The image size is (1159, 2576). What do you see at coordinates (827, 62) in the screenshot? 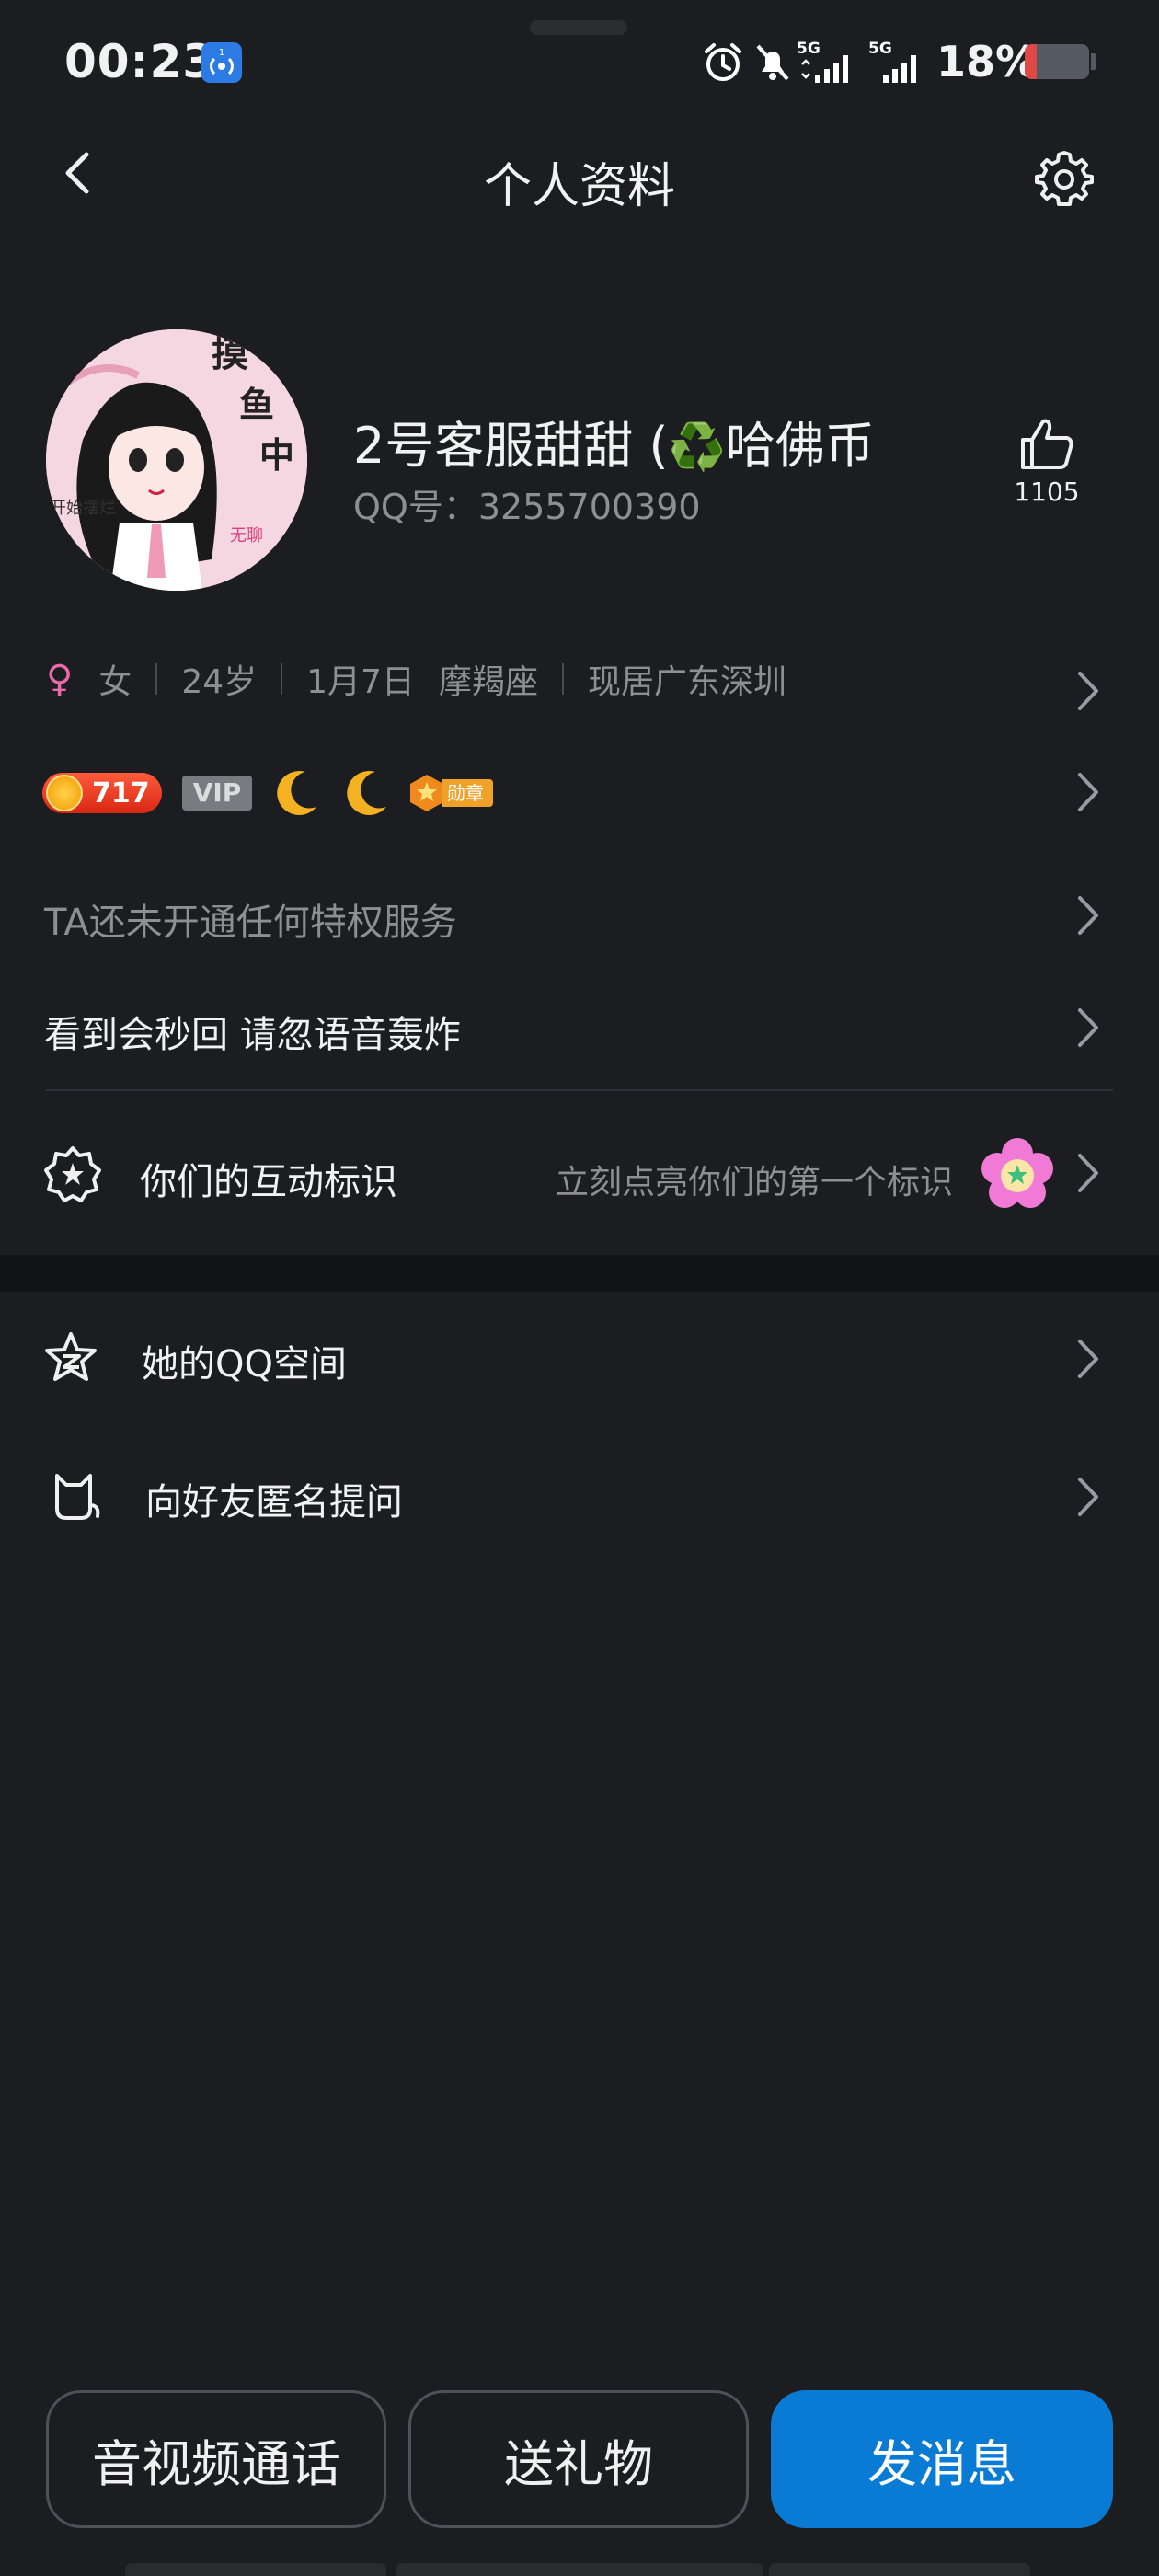
I see `signal-icon-1: 5G` at bounding box center [827, 62].